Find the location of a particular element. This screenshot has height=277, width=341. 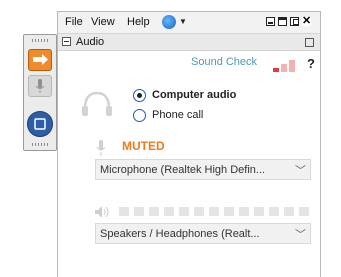

minimize-button is located at coordinates (270, 21).